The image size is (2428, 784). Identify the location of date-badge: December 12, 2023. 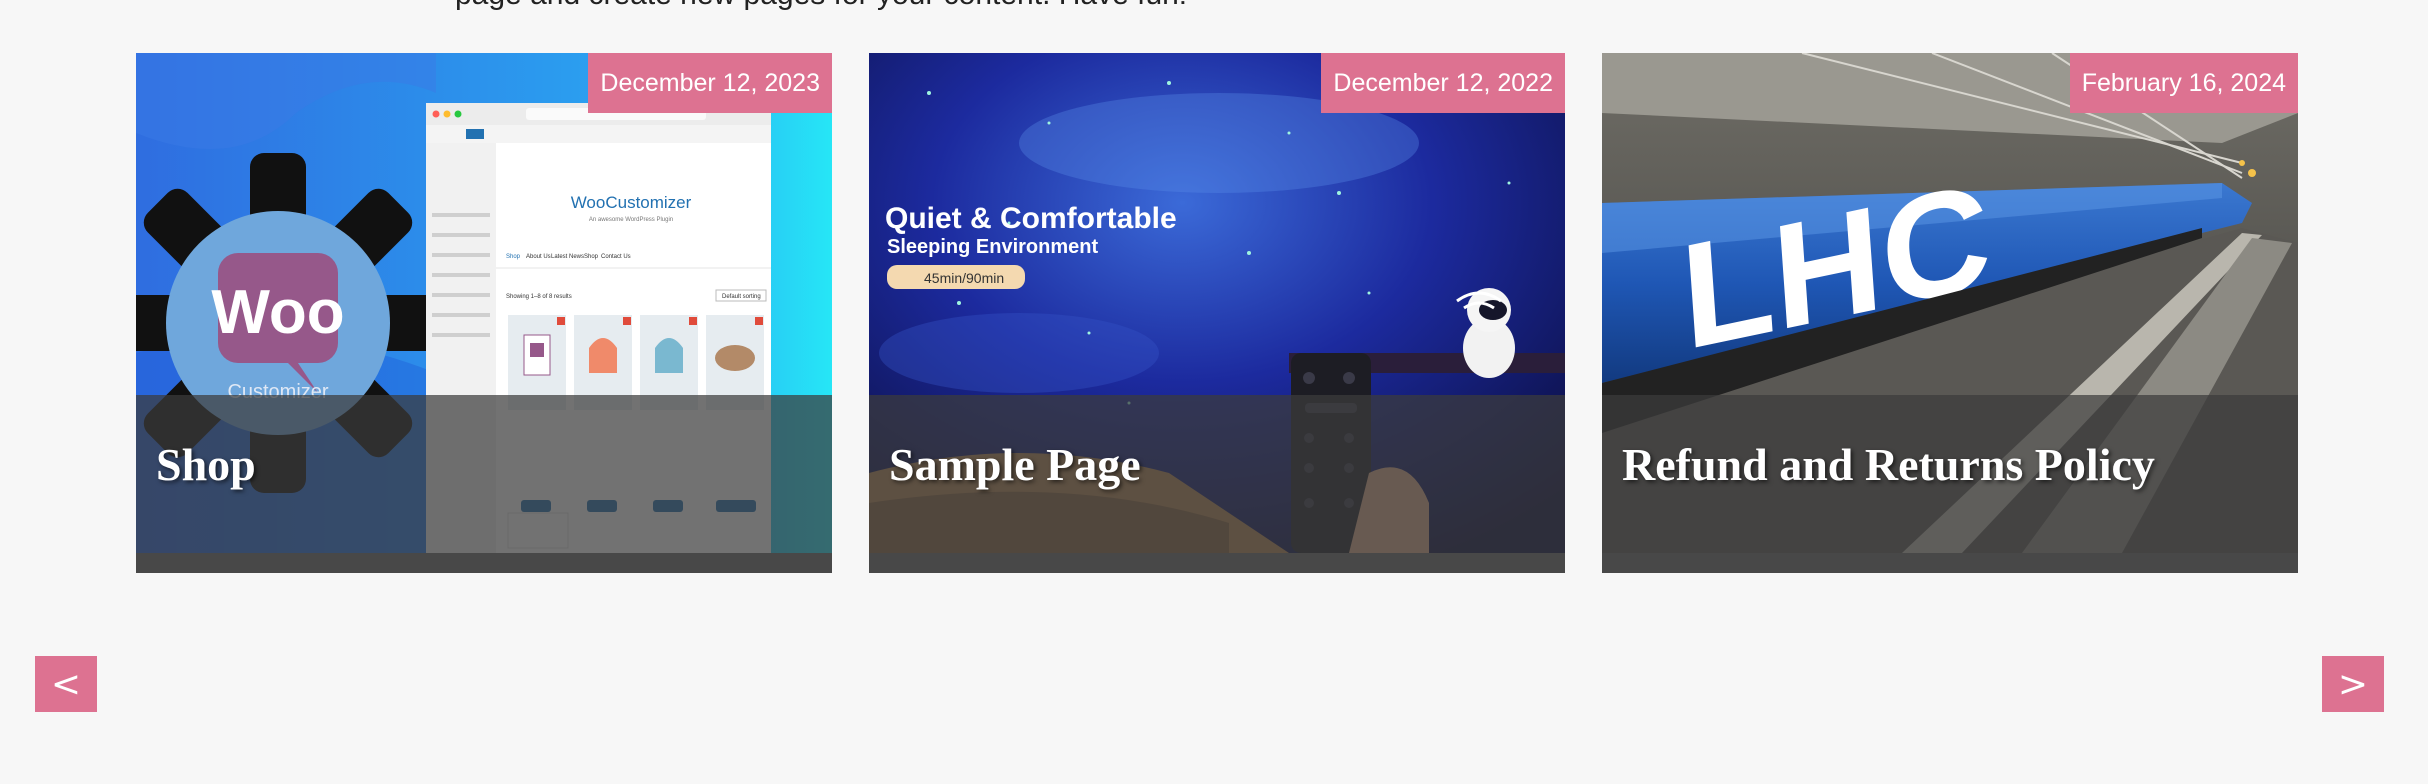
(710, 83).